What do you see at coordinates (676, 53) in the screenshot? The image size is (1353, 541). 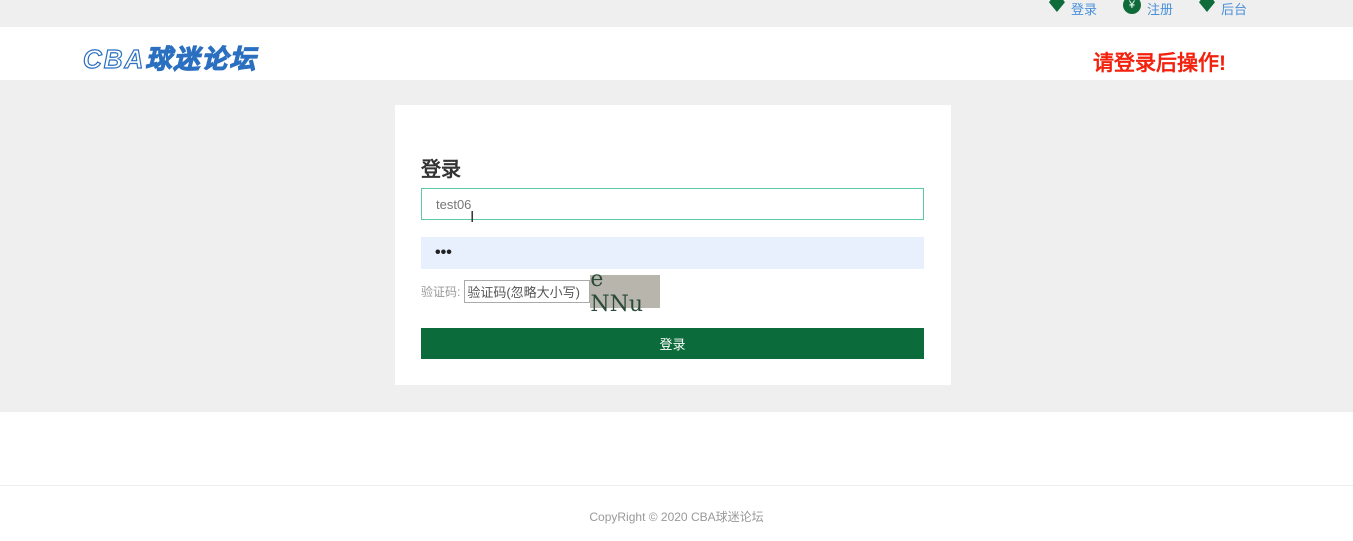 I see `header: CBA球迷论坛 请登录后操作!` at bounding box center [676, 53].